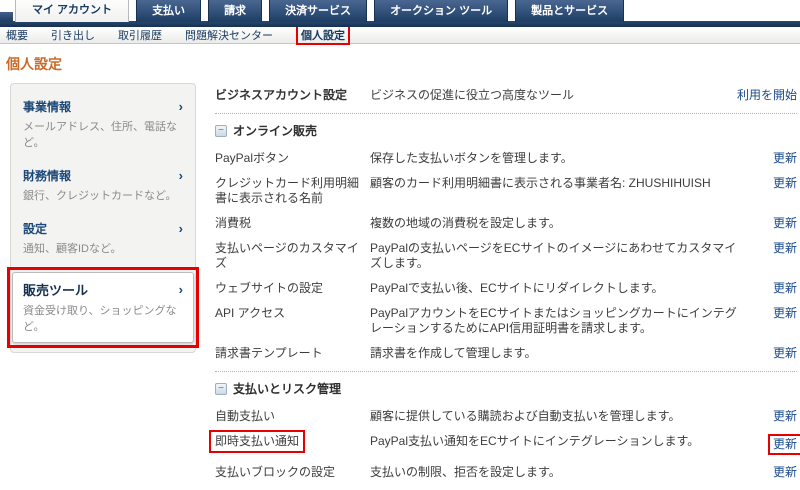 The width and height of the screenshot is (800, 490). Describe the element at coordinates (252, 158) in the screenshot. I see `row-label: PayPalボタン` at that location.